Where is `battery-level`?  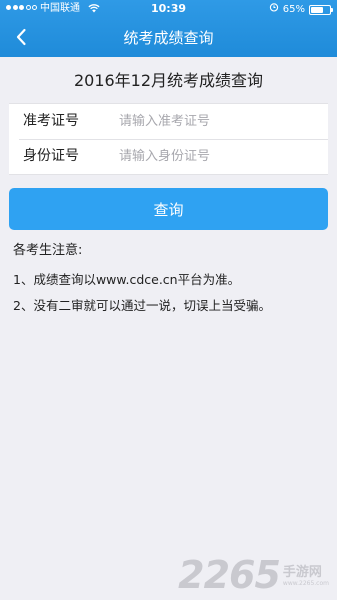 battery-level is located at coordinates (317, 9).